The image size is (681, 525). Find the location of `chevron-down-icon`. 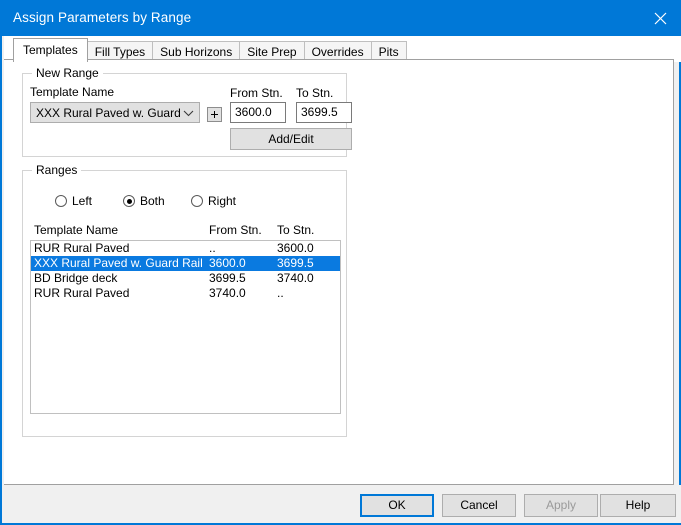

chevron-down-icon is located at coordinates (188, 114).